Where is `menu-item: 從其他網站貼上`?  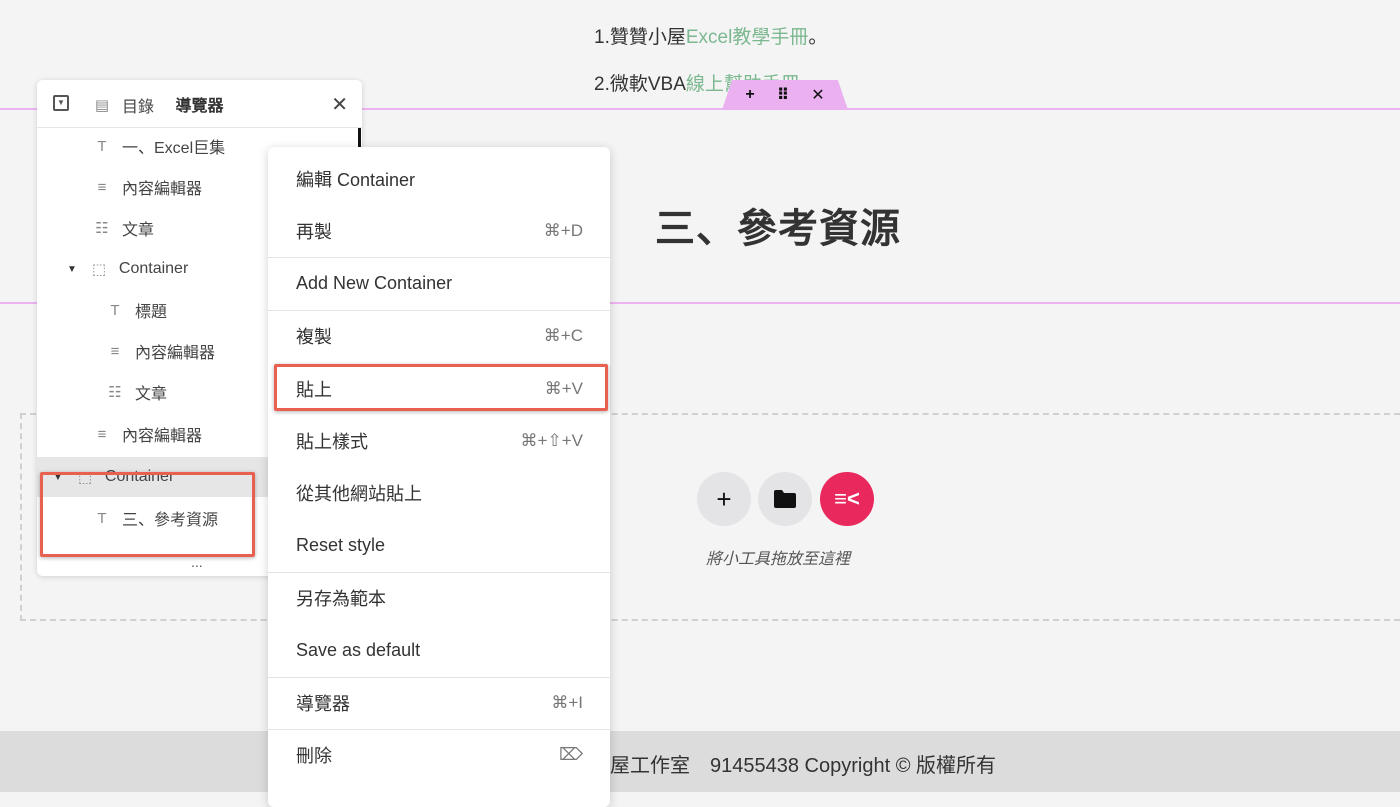 menu-item: 從其他網站貼上 is located at coordinates (439, 493).